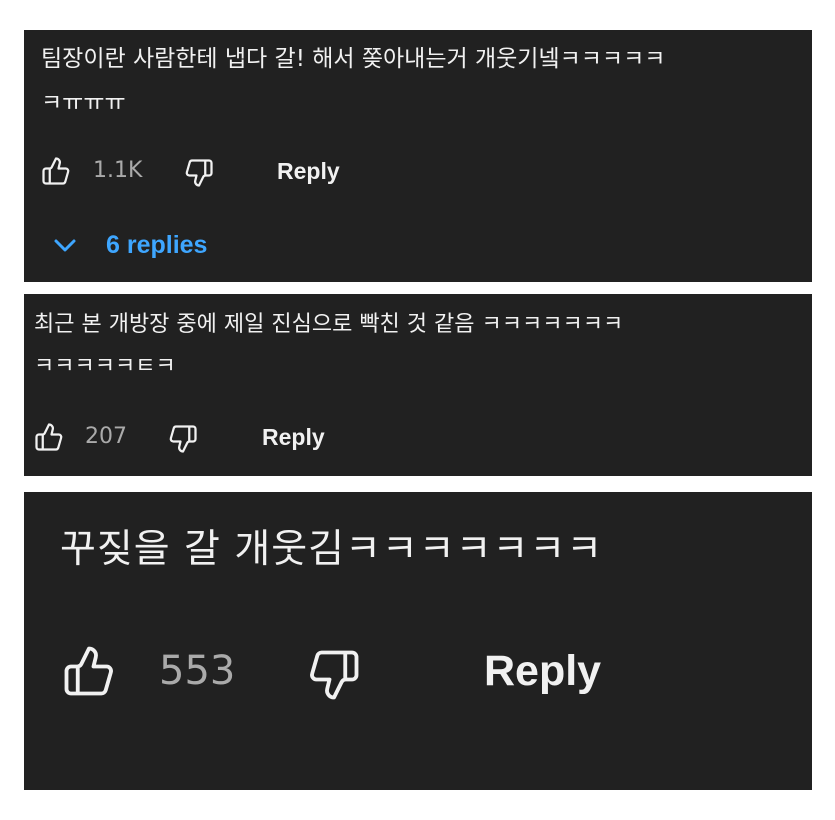  Describe the element at coordinates (332, 549) in the screenshot. I see `comment-text-line: 꾸짖을 갈 개웃김ㅋㅋㅋㅋㅋㅋㅋ` at that location.